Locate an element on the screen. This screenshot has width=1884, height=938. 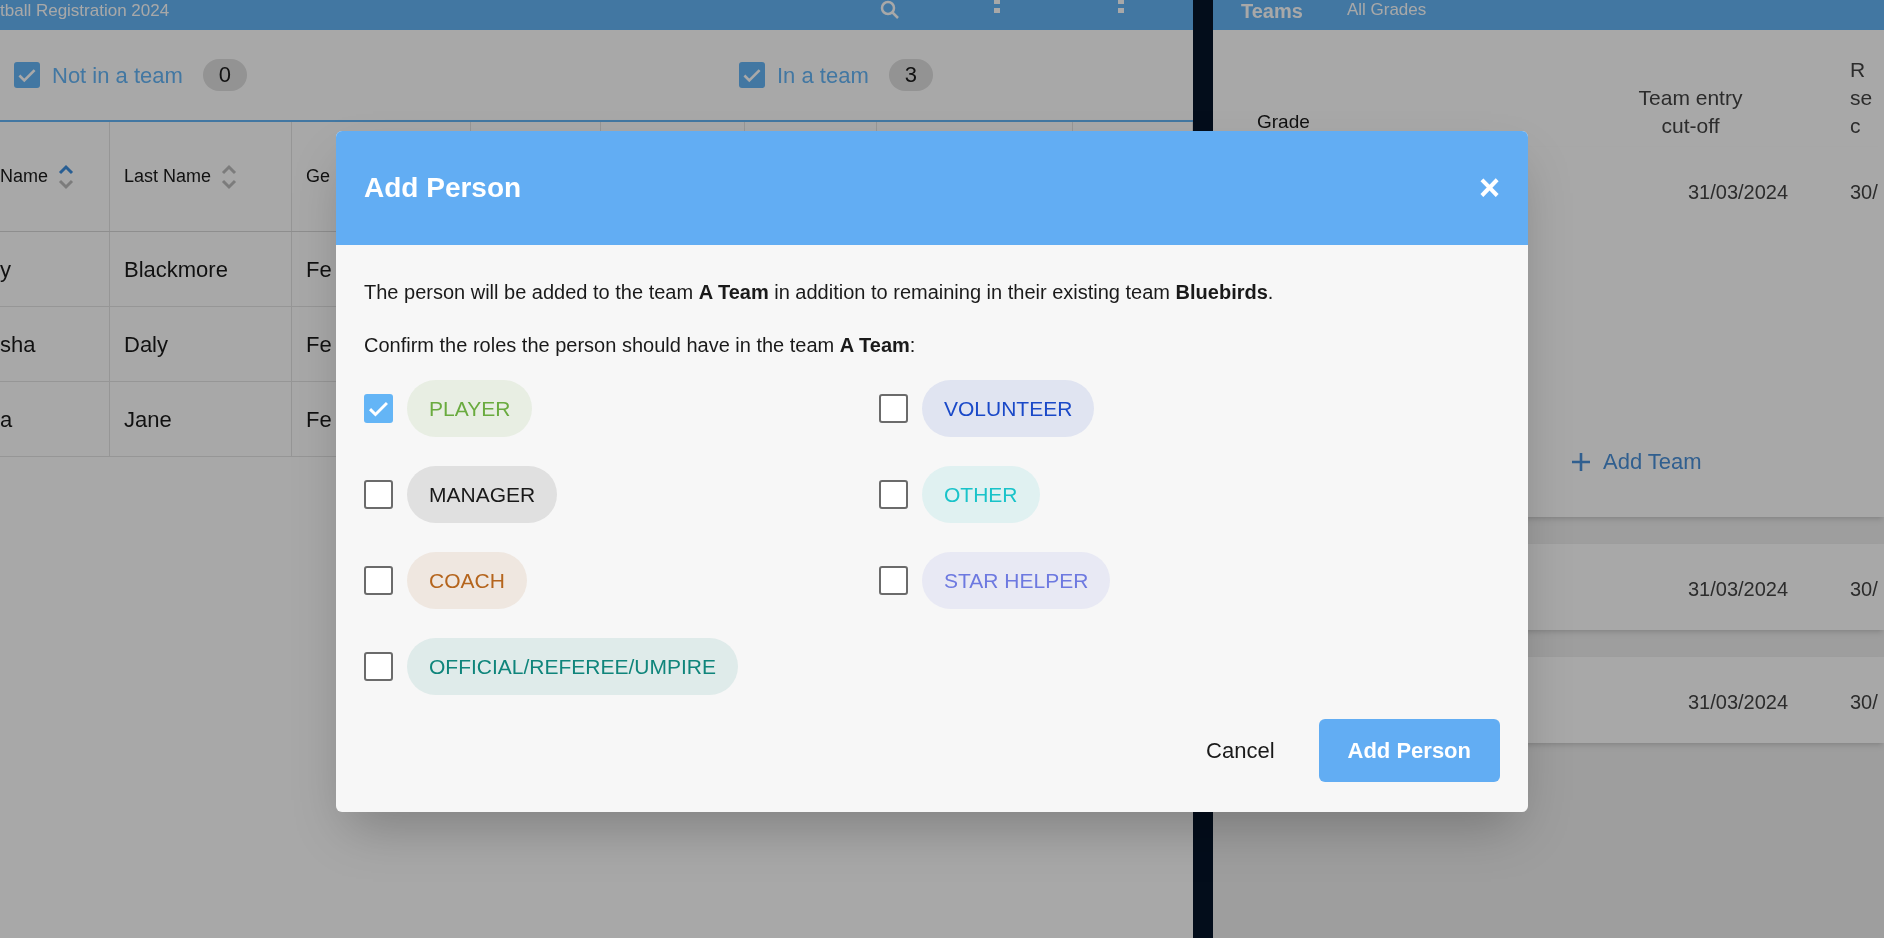
column-header: Name is located at coordinates (24, 176).